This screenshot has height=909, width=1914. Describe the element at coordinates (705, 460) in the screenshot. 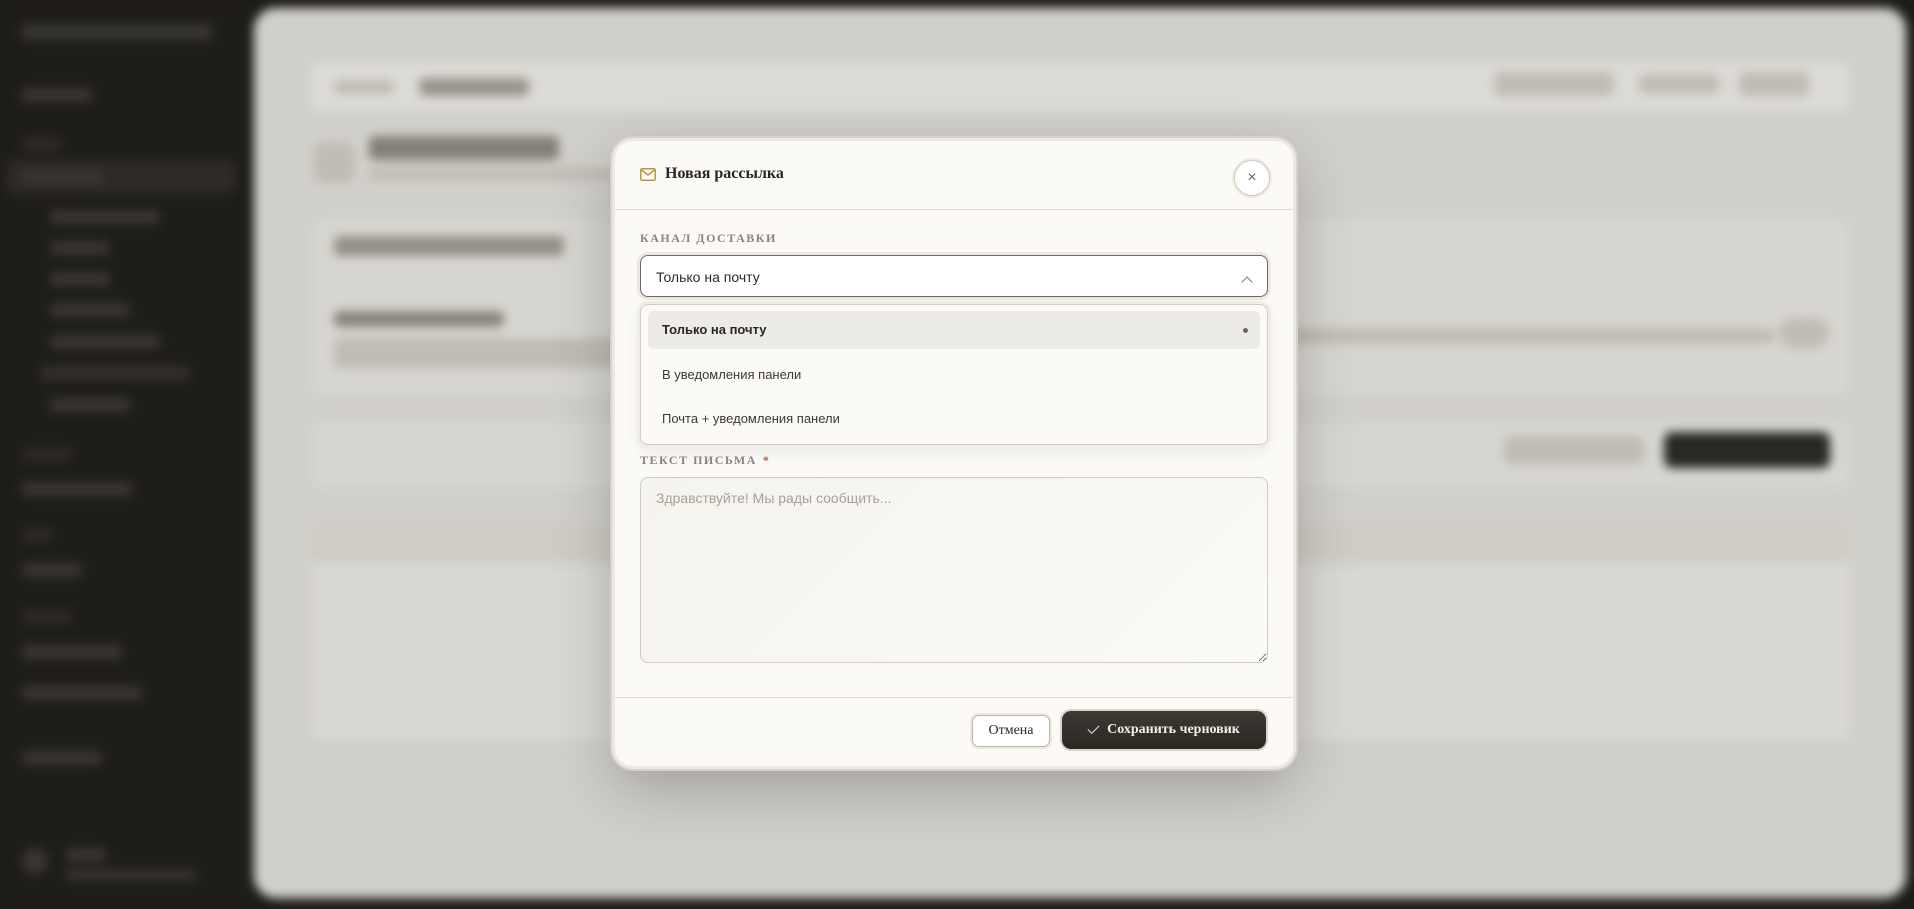

I see `body-label: ТЕКСТ ПИСЬМА *` at that location.